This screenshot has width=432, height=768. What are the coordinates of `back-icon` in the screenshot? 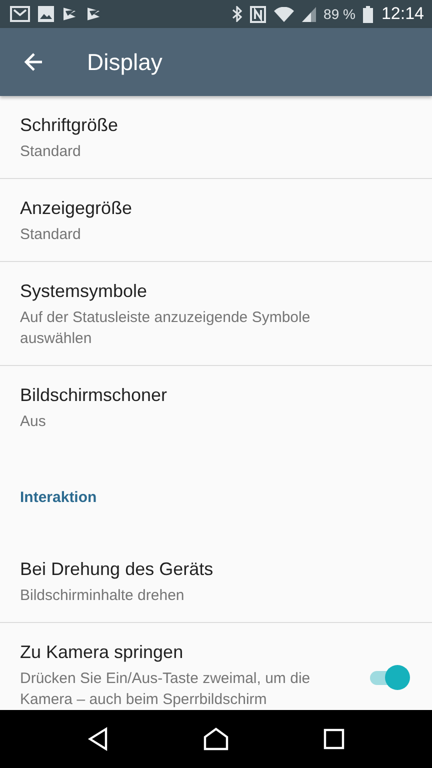 It's located at (98, 739).